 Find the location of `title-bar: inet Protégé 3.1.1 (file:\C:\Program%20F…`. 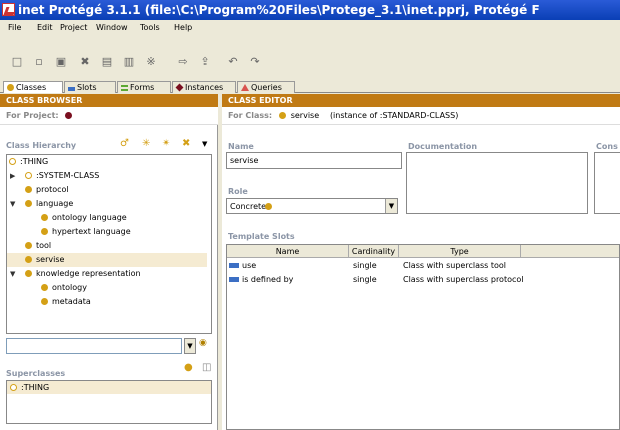

title-bar: inet Protégé 3.1.1 (file:\C:\Program%20F… is located at coordinates (310, 10).